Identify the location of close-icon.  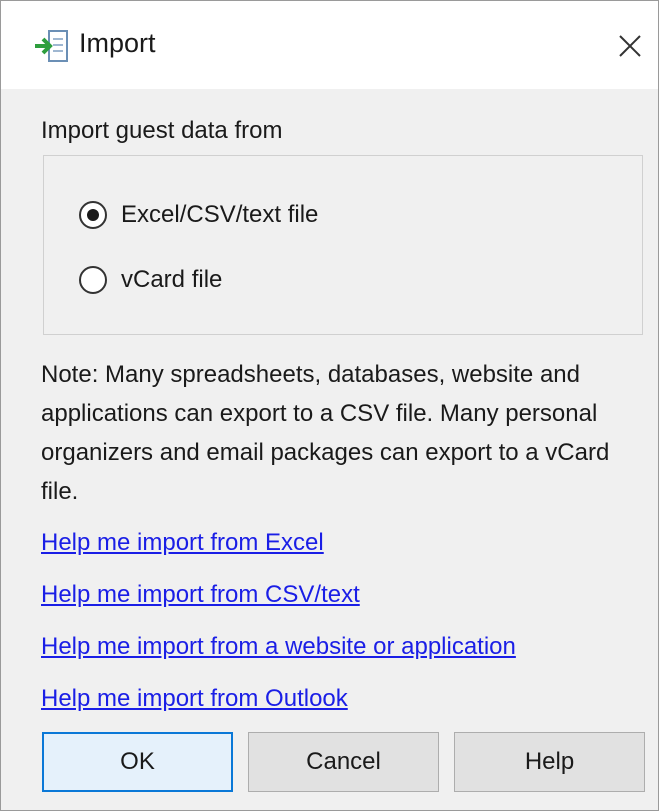
(630, 46).